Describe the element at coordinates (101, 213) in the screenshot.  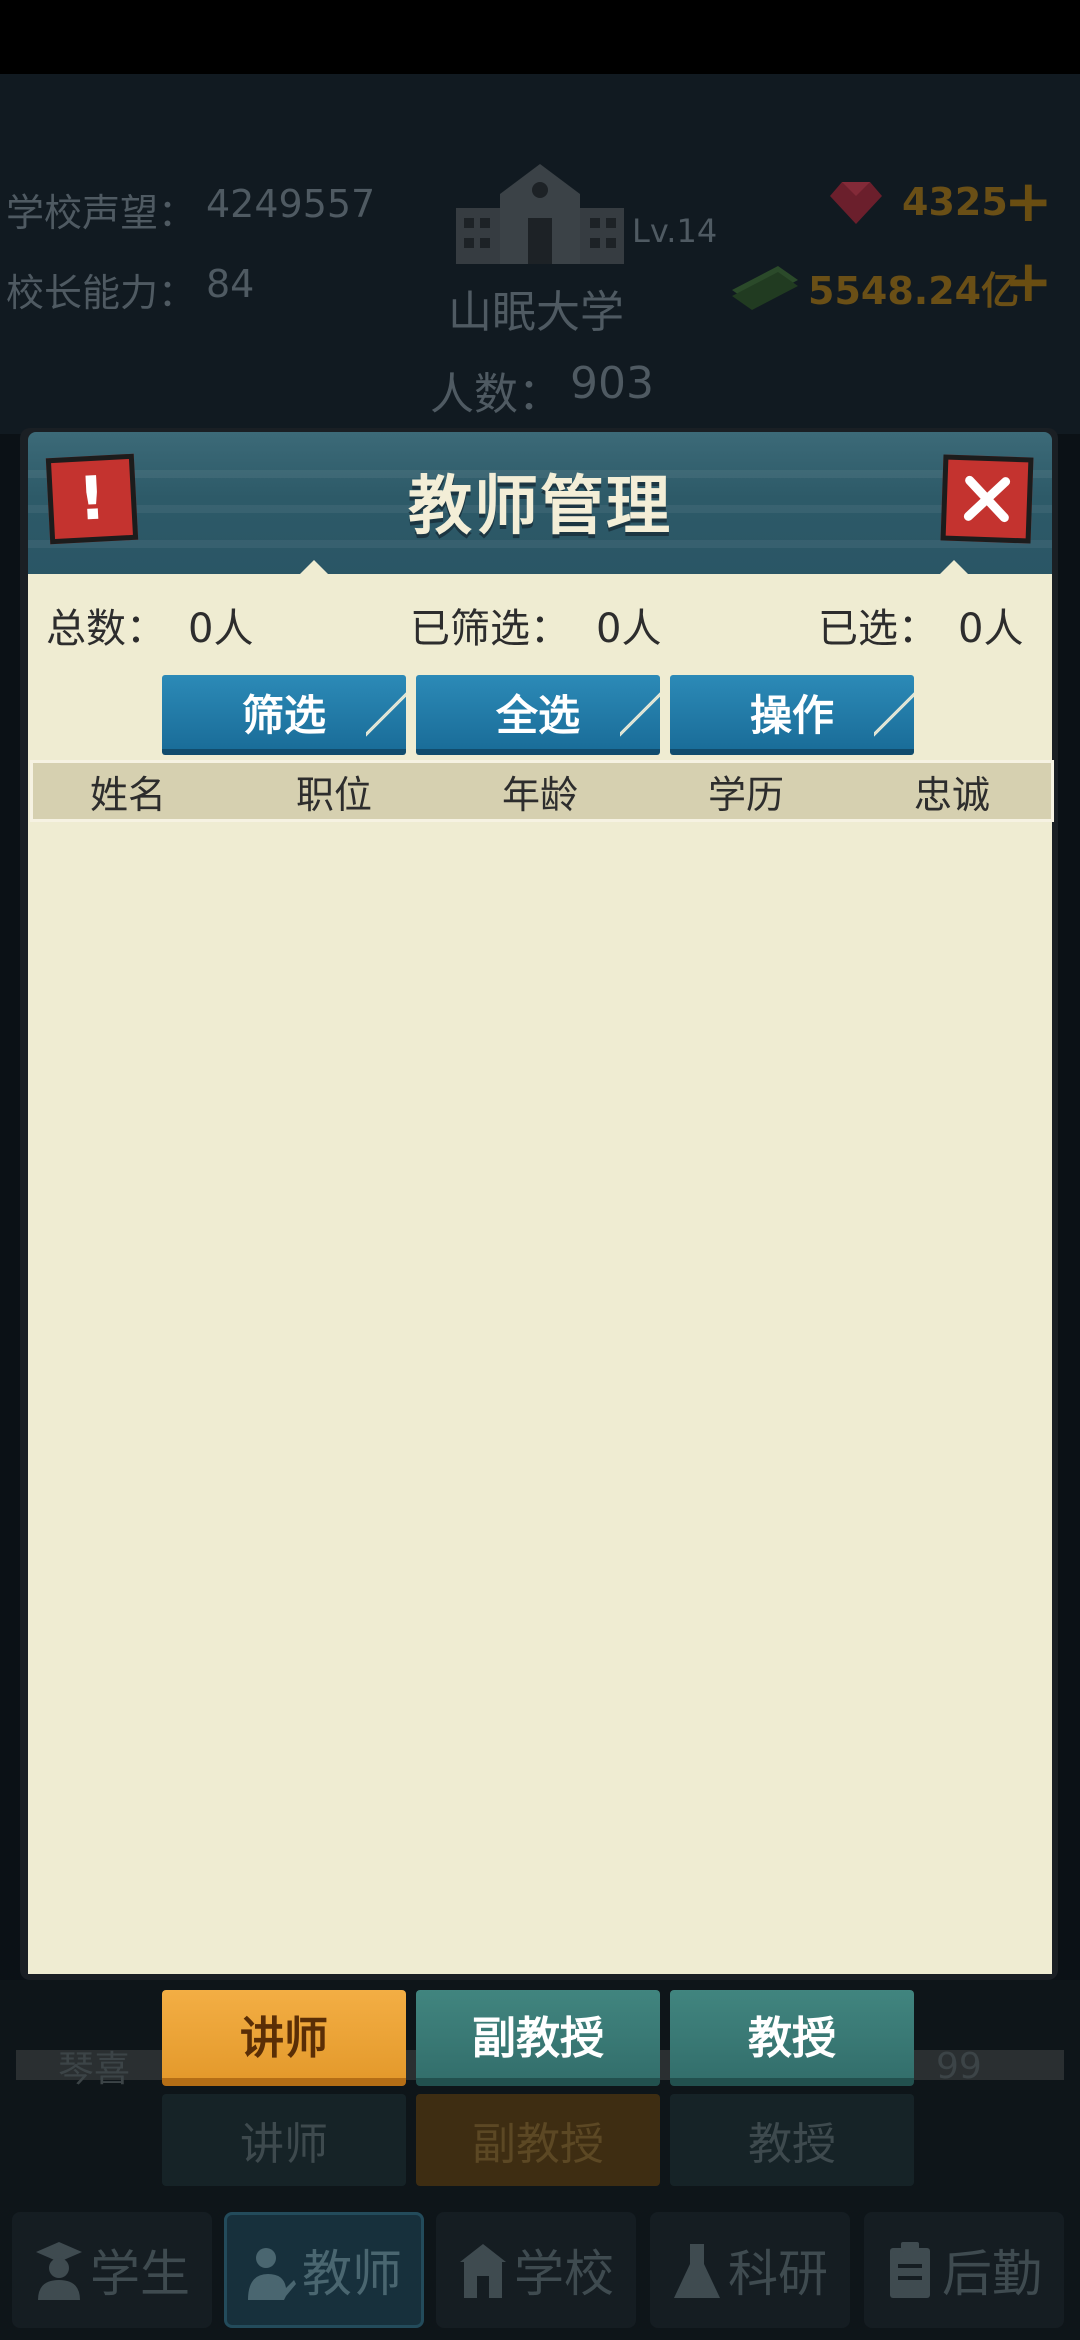
I see `reputation-label: 学校声望：` at that location.